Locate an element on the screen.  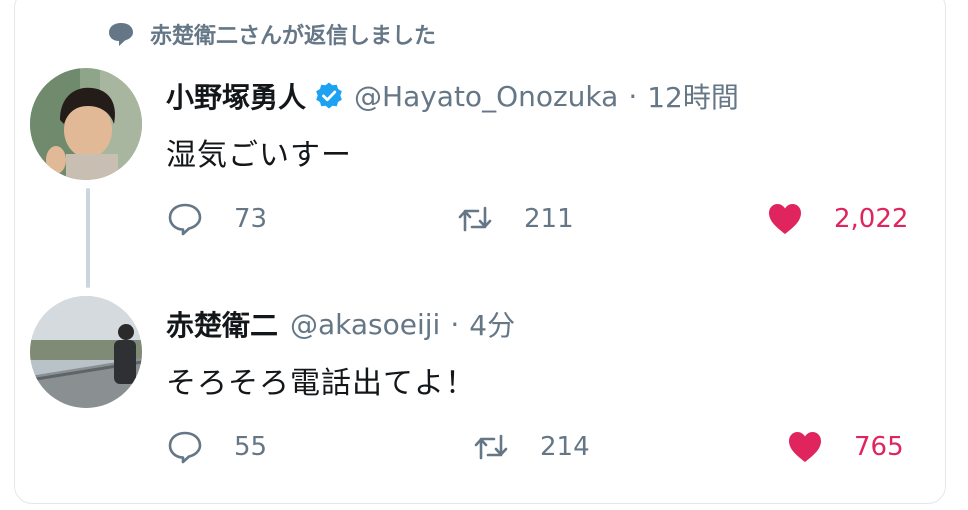
tweet-header: 赤楚衛二 @akasoeiji · 4分 is located at coordinates (340, 324).